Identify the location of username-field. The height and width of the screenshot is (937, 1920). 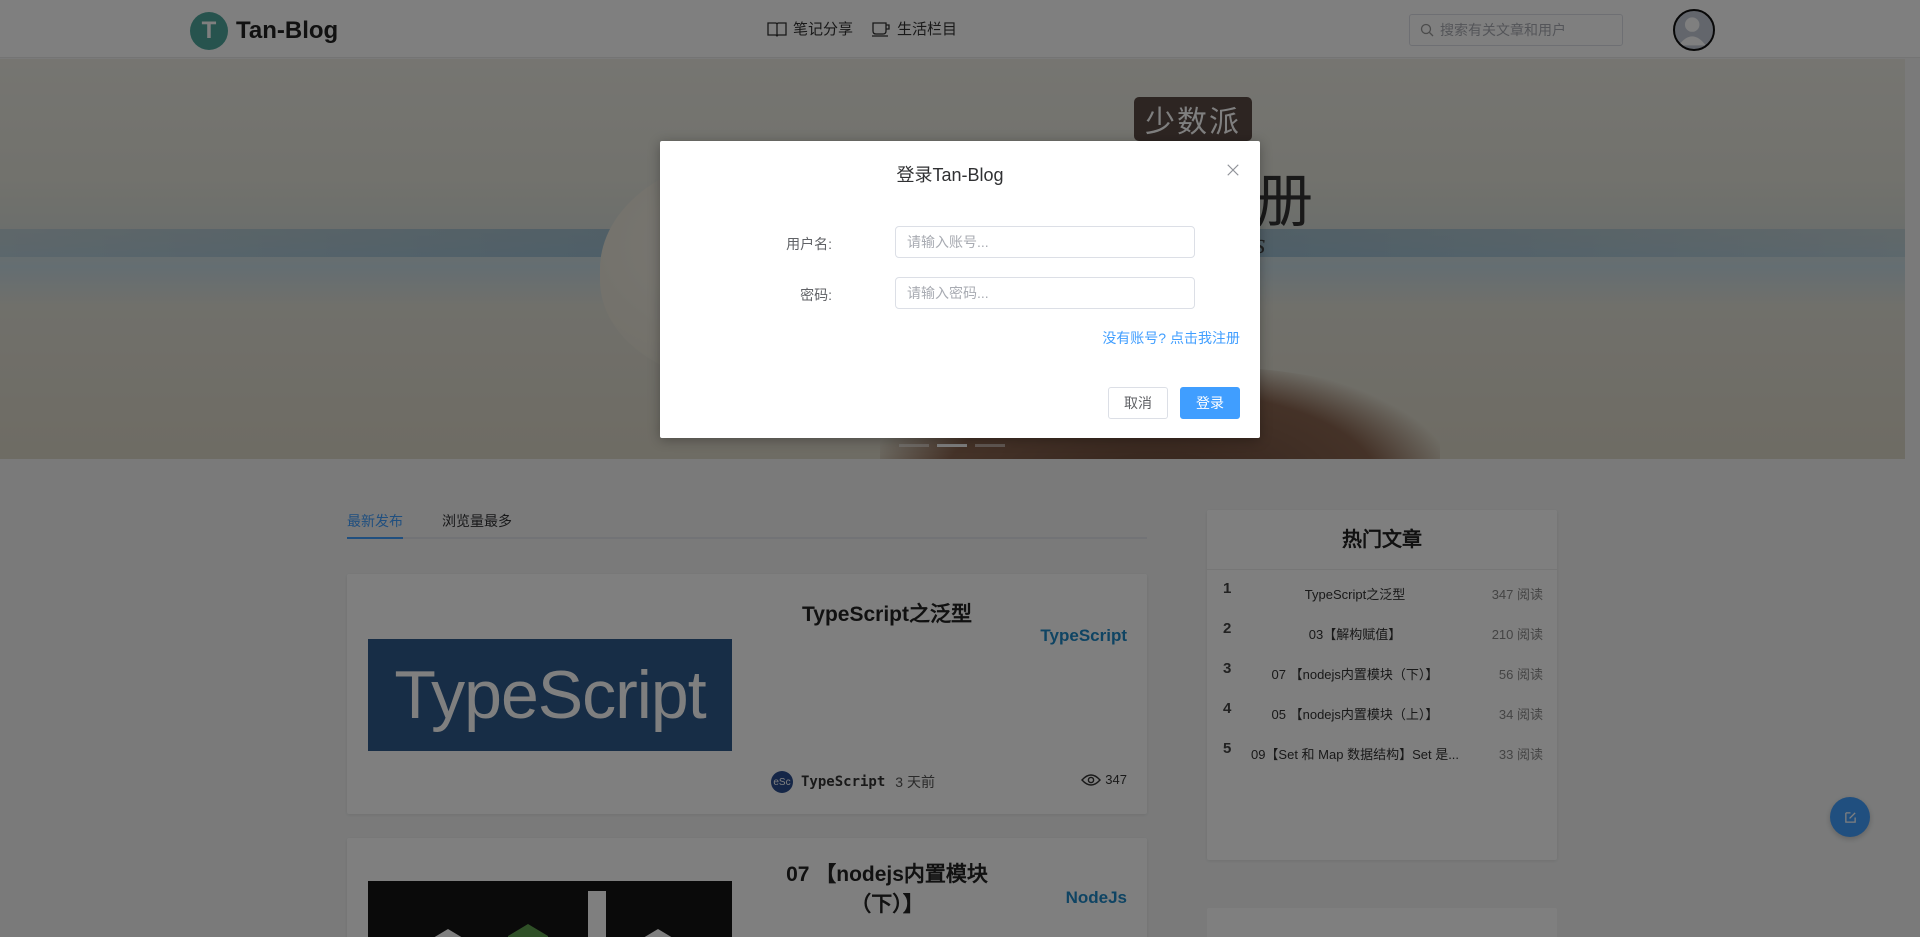
(1045, 242).